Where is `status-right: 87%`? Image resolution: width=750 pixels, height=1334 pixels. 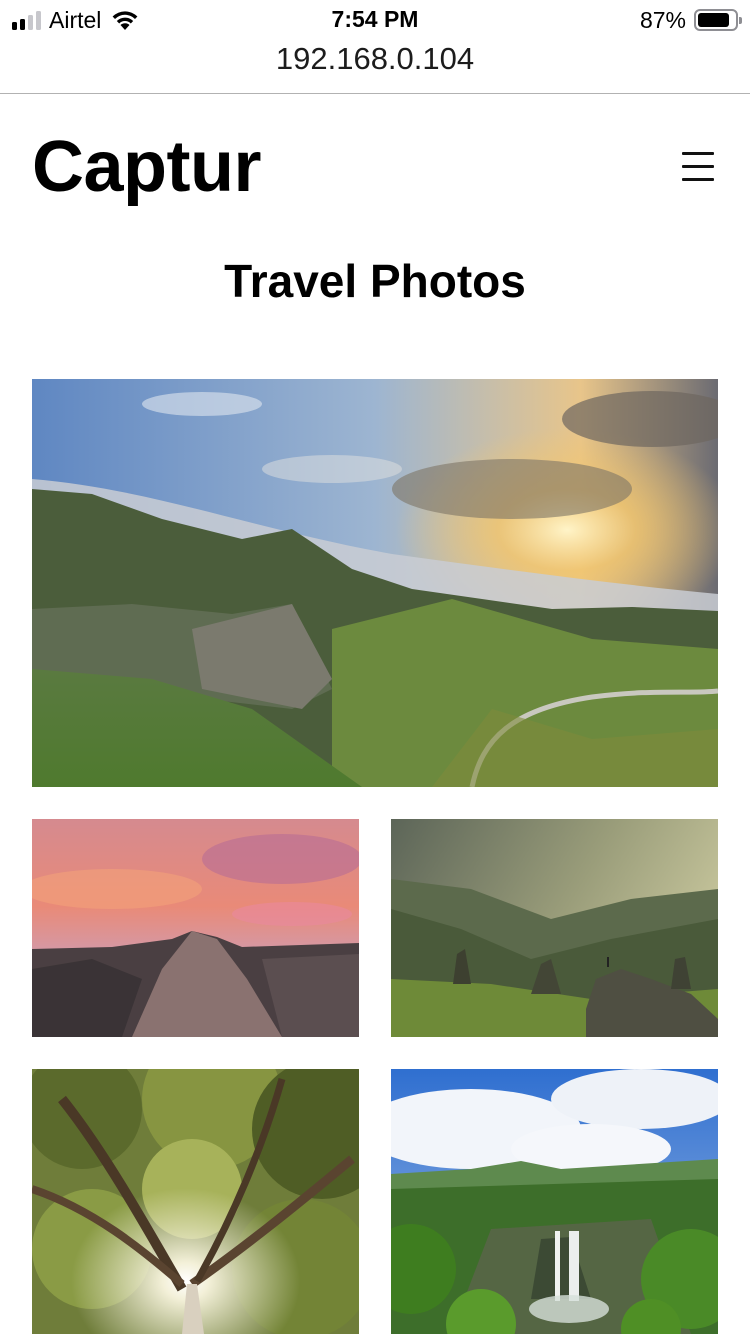
status-right: 87% is located at coordinates (690, 20).